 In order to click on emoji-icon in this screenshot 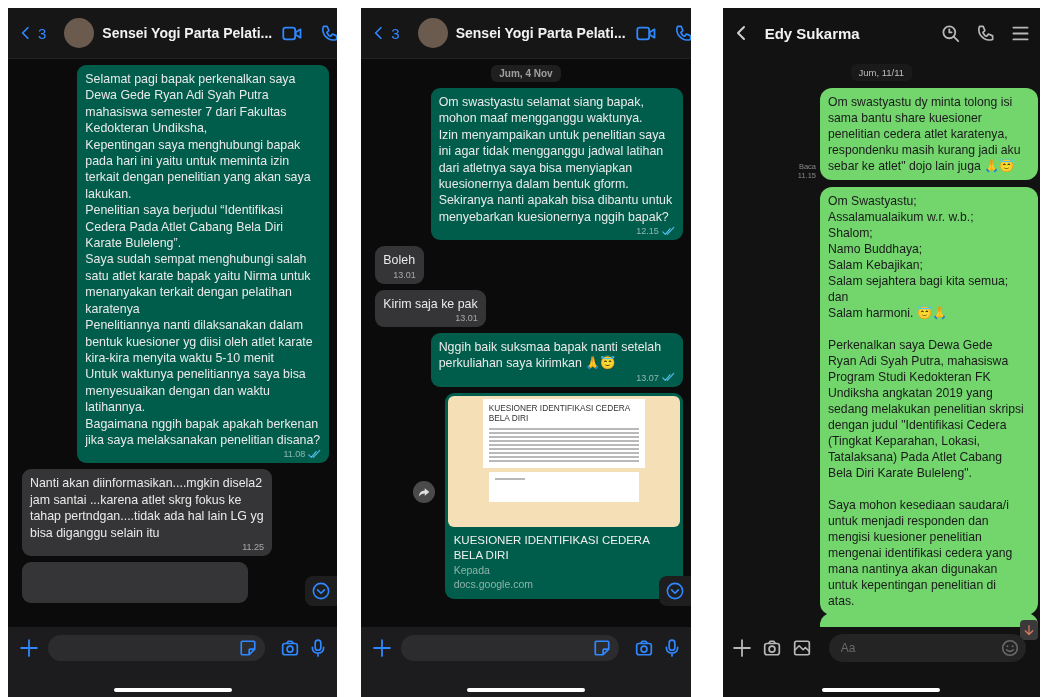, I will do `click(1009, 648)`.